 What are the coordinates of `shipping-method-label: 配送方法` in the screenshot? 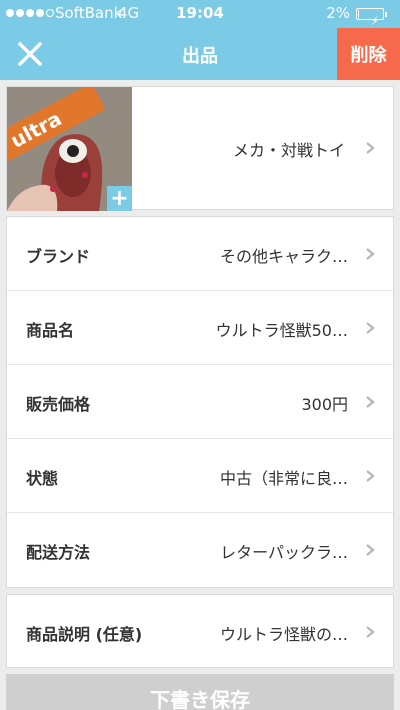 It's located at (58, 552).